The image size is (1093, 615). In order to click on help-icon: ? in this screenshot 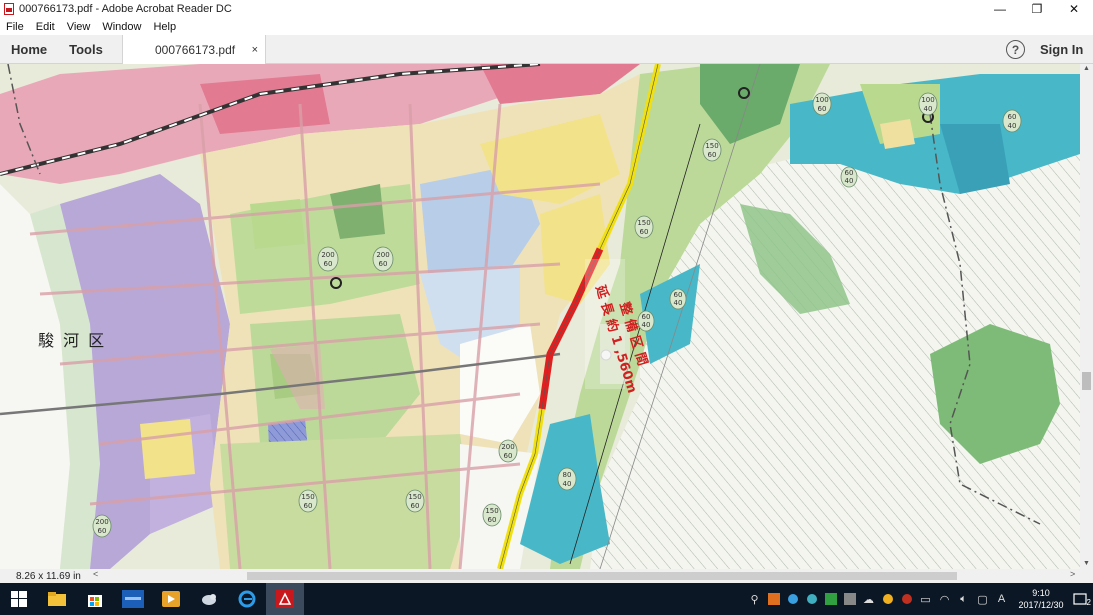, I will do `click(1015, 49)`.